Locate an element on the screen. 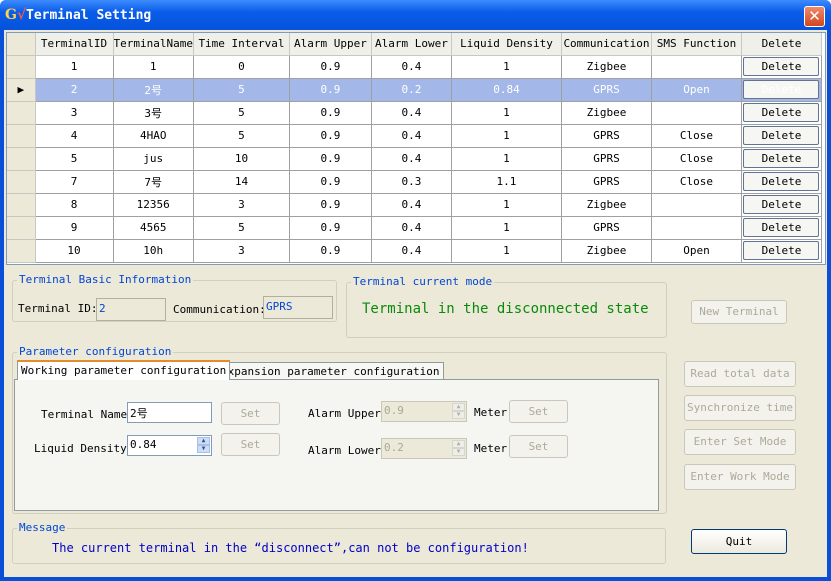 The image size is (831, 581). column-header: Communication is located at coordinates (606, 44).